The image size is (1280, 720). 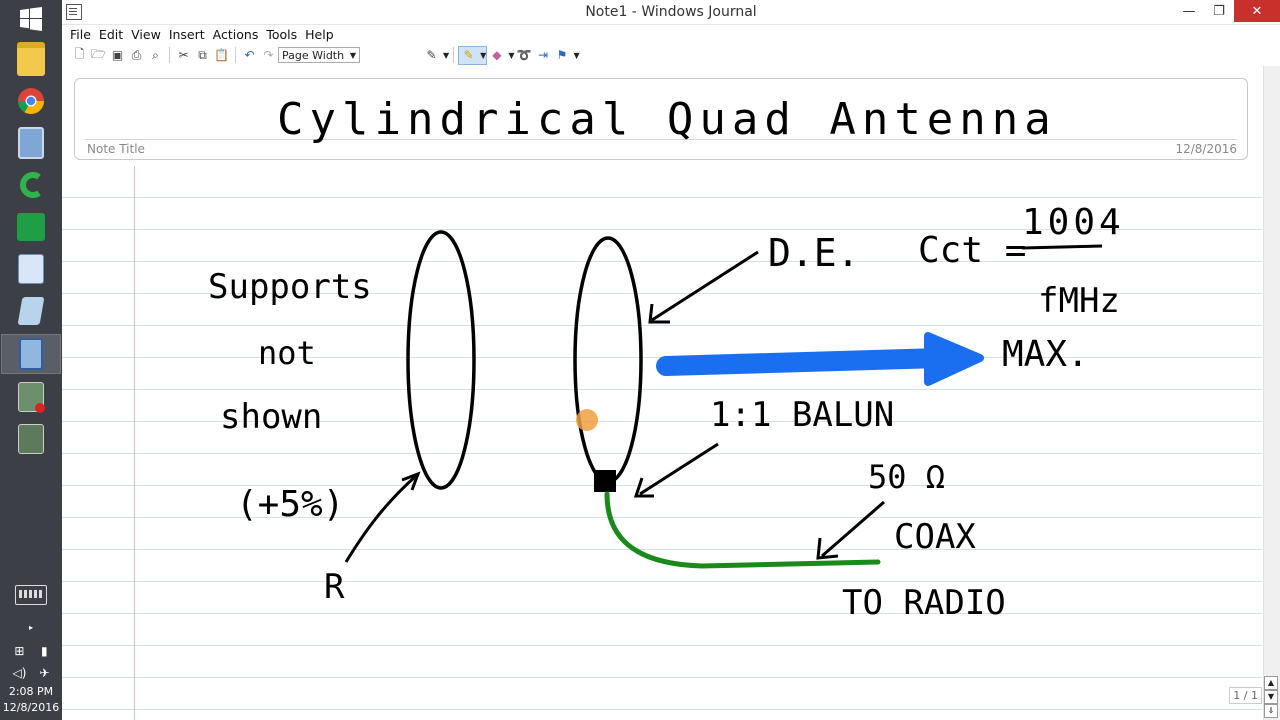 What do you see at coordinates (31, 59) in the screenshot?
I see `file-explorer-icon` at bounding box center [31, 59].